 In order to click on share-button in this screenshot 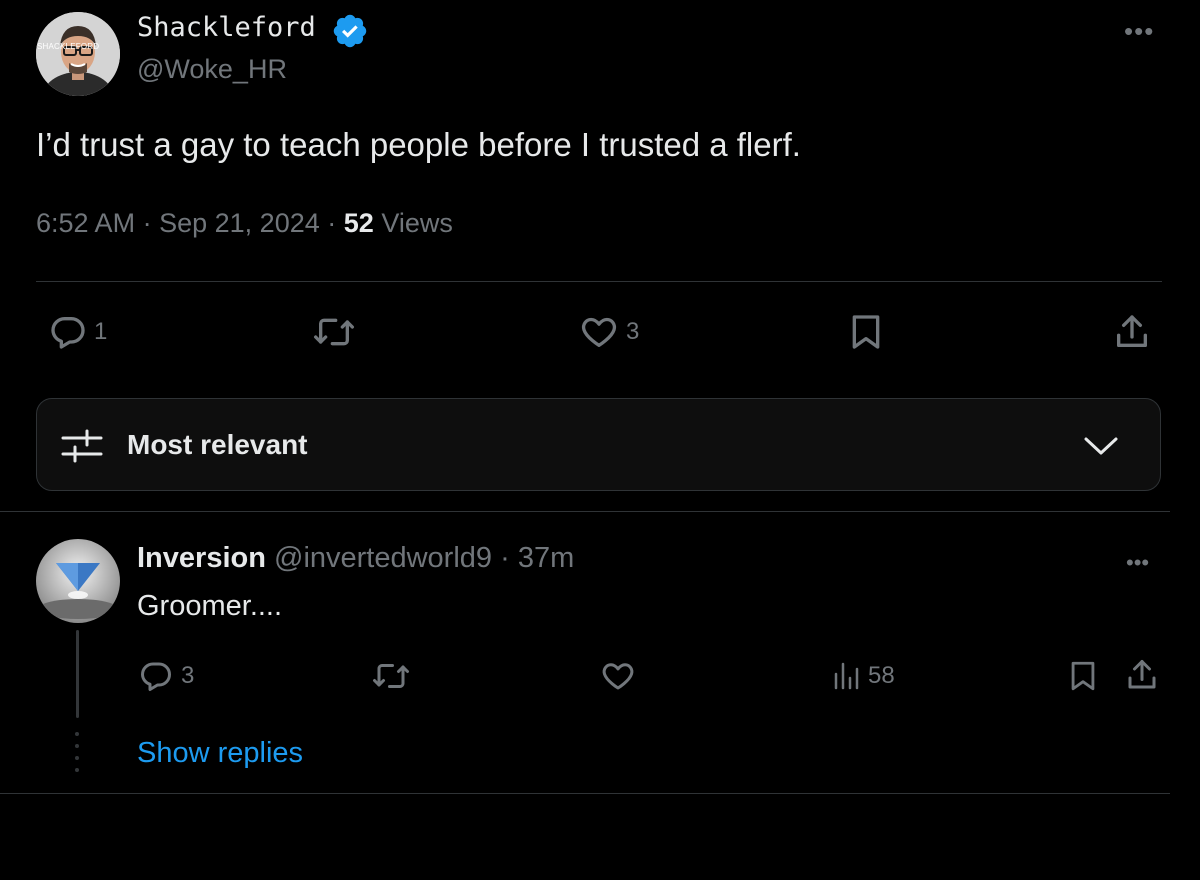, I will do `click(1132, 332)`.